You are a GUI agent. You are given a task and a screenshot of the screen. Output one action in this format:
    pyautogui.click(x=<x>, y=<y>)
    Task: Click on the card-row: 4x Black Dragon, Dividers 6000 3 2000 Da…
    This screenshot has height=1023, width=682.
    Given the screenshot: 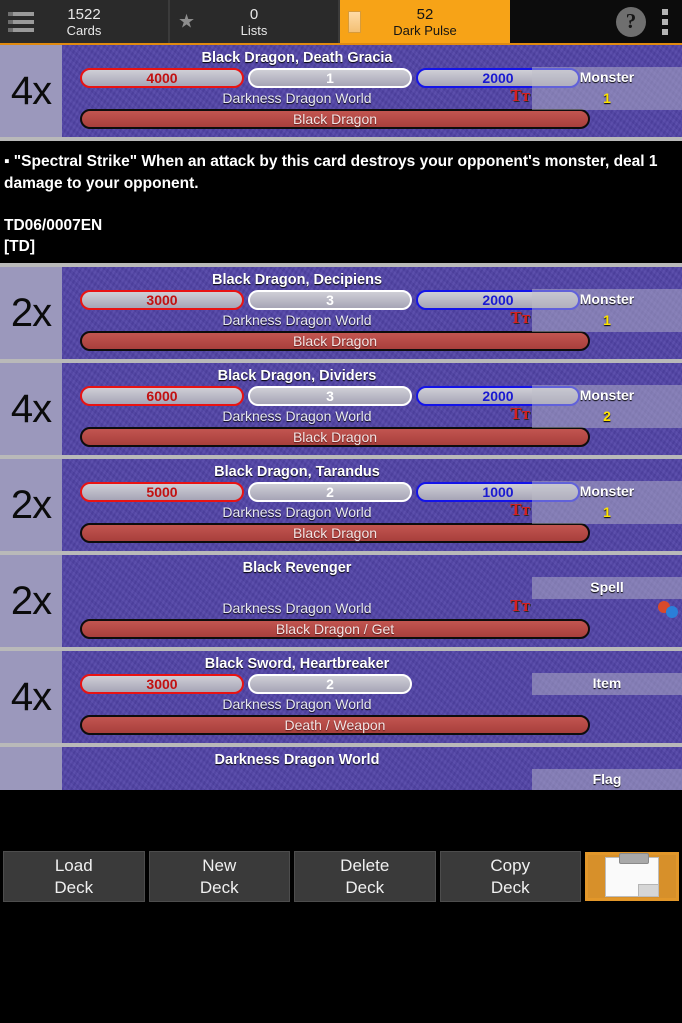 What is the action you would take?
    pyautogui.click(x=341, y=409)
    